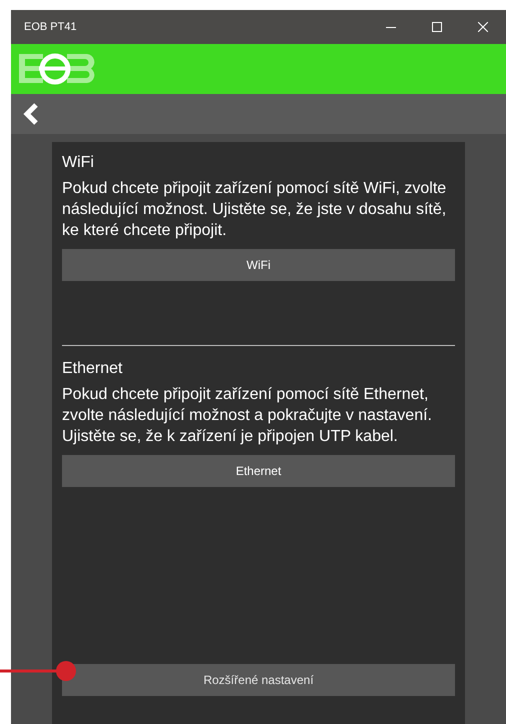 The width and height of the screenshot is (506, 724). I want to click on window-title: EOB PT41, so click(50, 27).